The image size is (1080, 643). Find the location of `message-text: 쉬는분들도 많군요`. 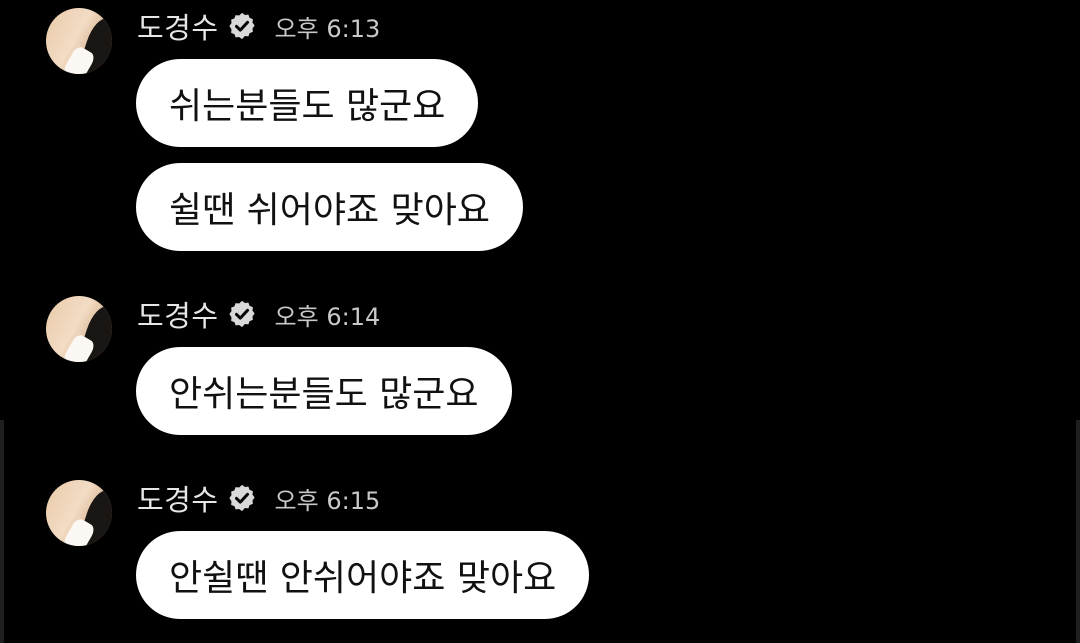

message-text: 쉬는분들도 많군요 is located at coordinates (307, 106).